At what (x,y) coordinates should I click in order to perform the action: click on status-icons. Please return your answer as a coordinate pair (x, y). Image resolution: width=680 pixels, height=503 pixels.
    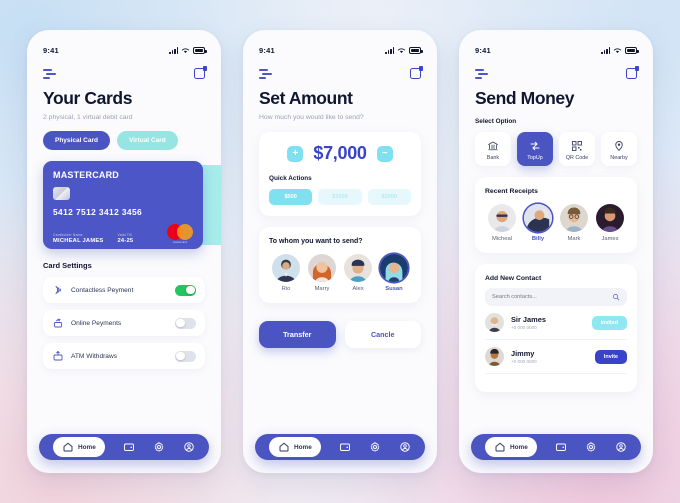
    Looking at the image, I should click on (188, 50).